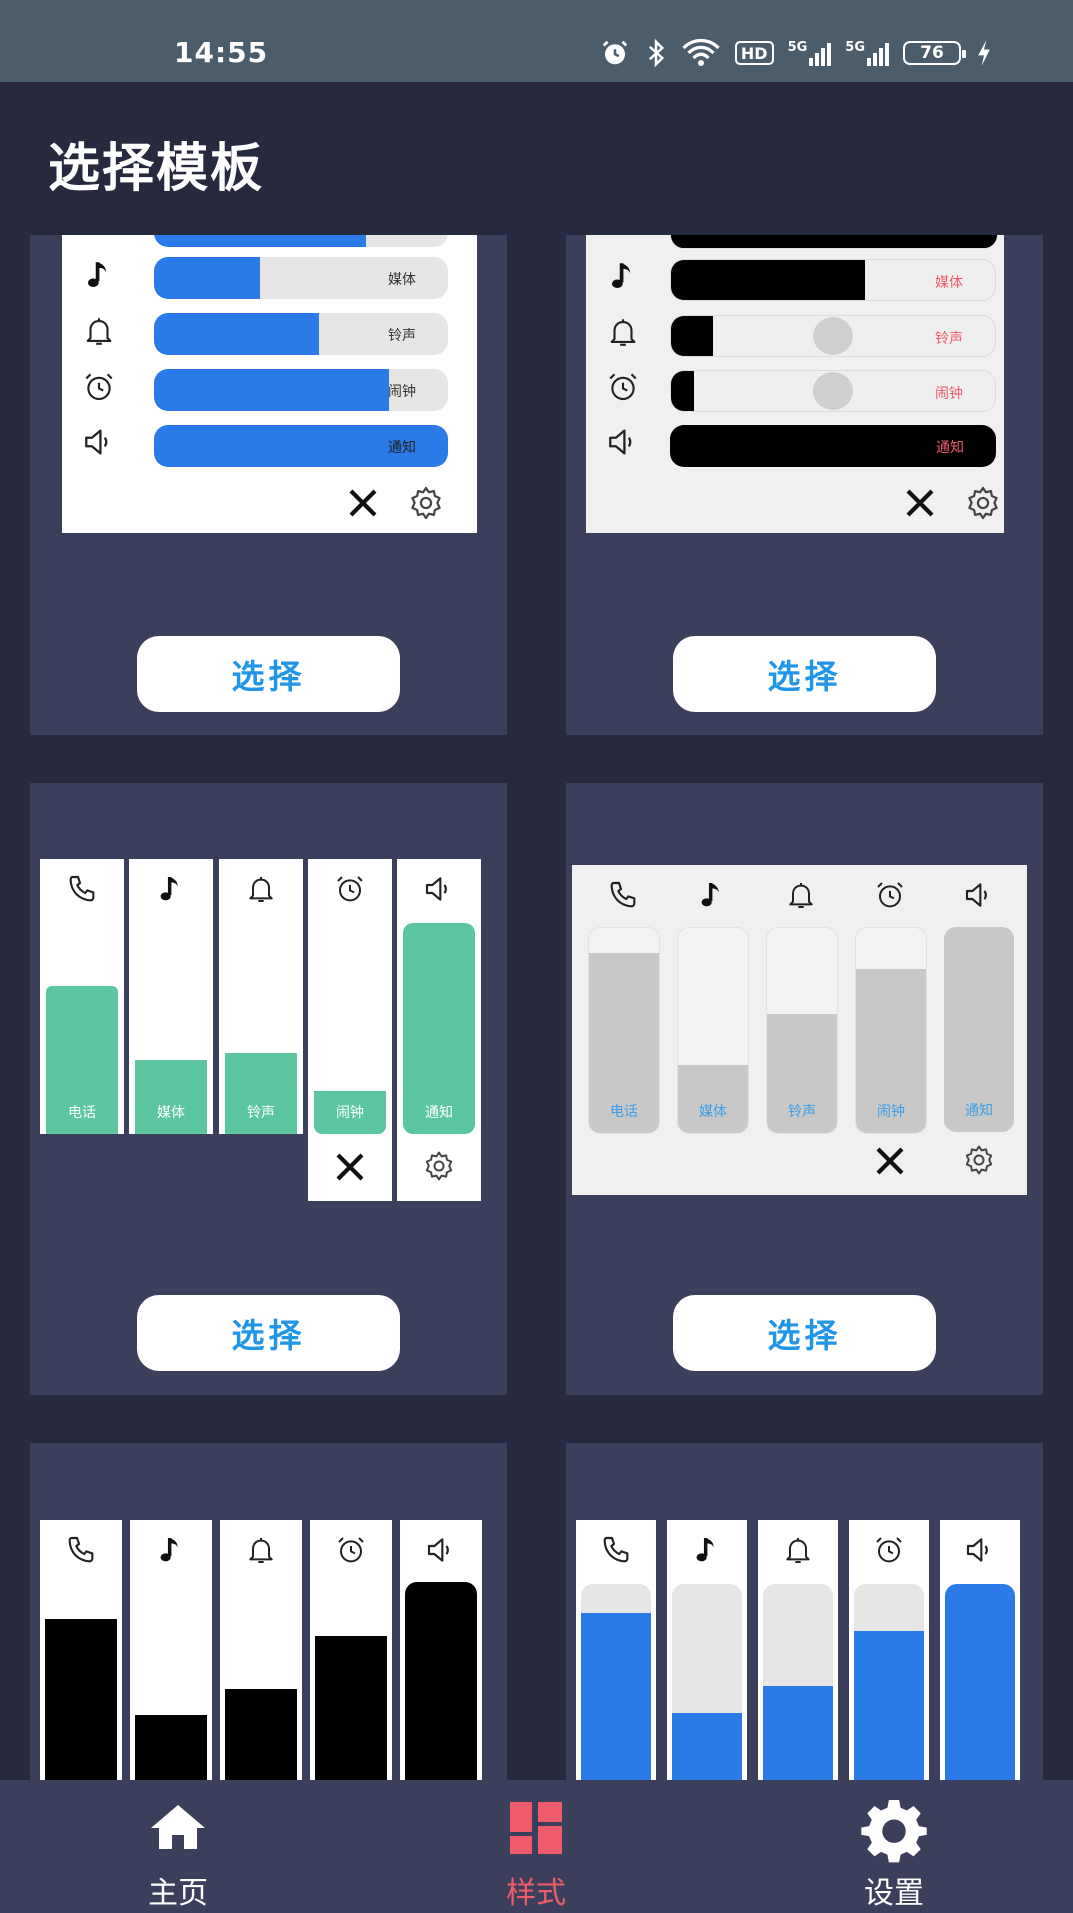  Describe the element at coordinates (984, 53) in the screenshot. I see `charging-icon` at that location.